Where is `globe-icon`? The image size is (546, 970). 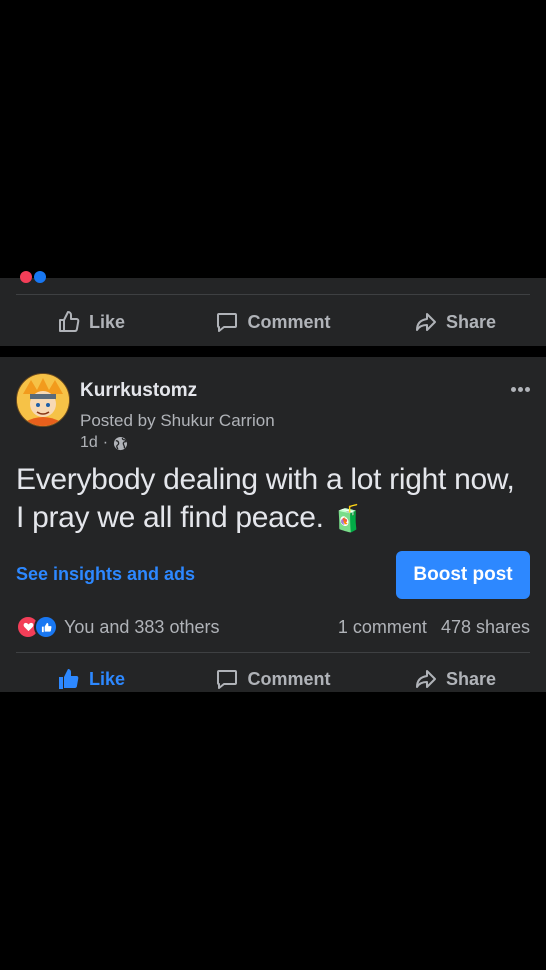
globe-icon is located at coordinates (121, 443).